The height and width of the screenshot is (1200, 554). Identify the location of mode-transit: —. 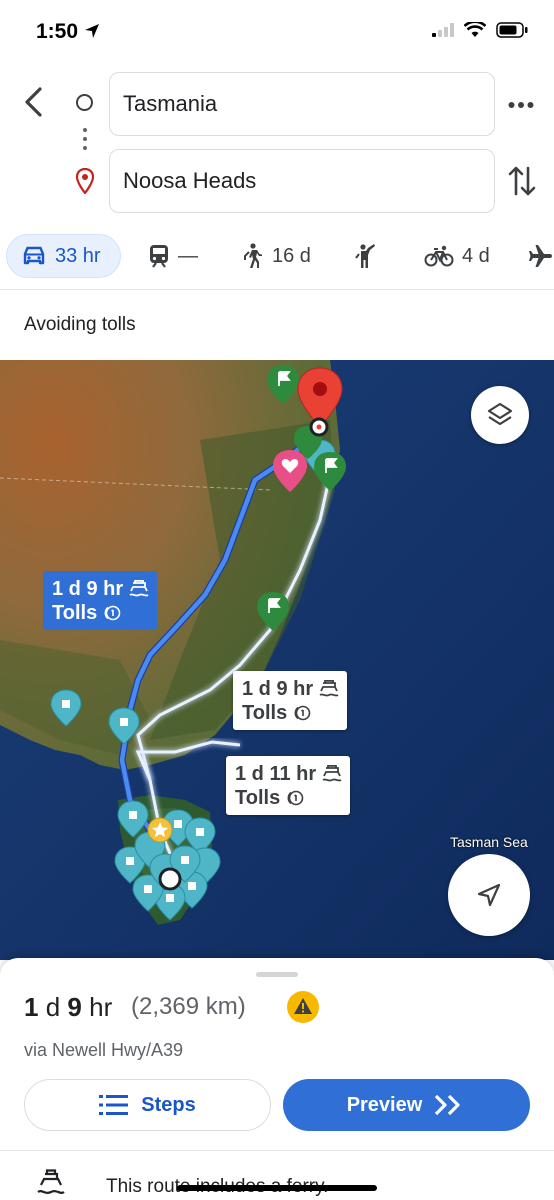
(173, 256).